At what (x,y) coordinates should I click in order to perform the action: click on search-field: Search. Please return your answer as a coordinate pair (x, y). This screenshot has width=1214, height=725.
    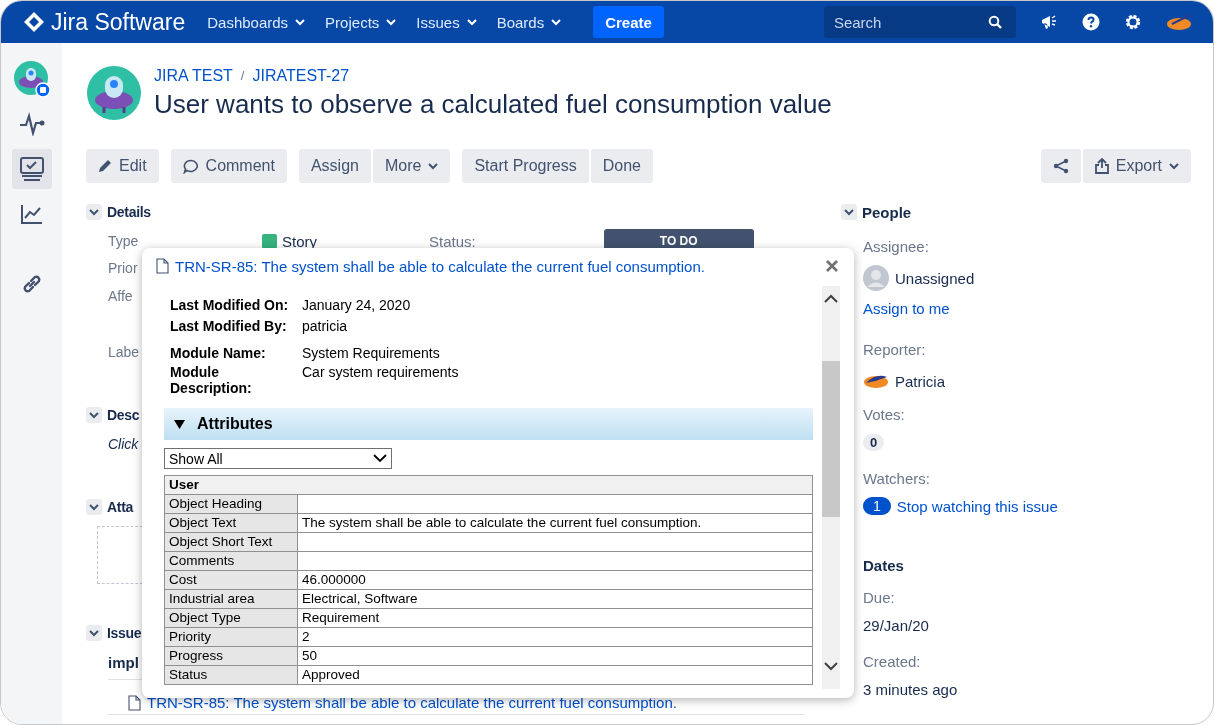
    Looking at the image, I should click on (919, 22).